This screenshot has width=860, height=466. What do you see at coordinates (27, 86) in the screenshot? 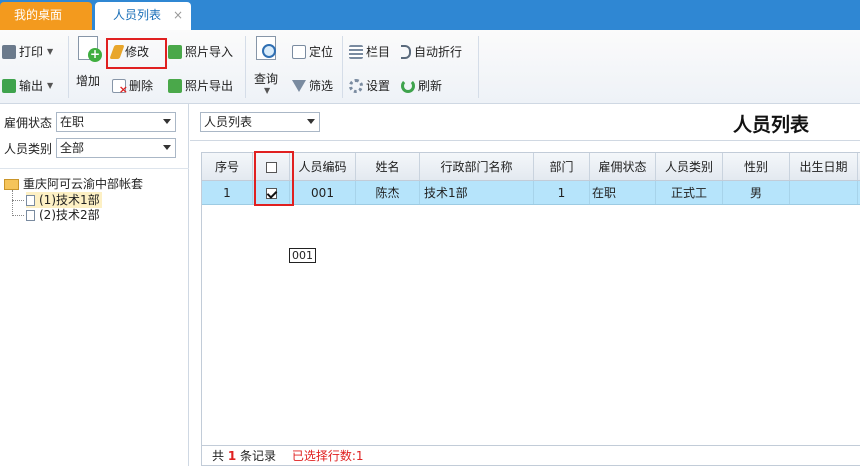
I see `export-button: 输出 ▼` at bounding box center [27, 86].